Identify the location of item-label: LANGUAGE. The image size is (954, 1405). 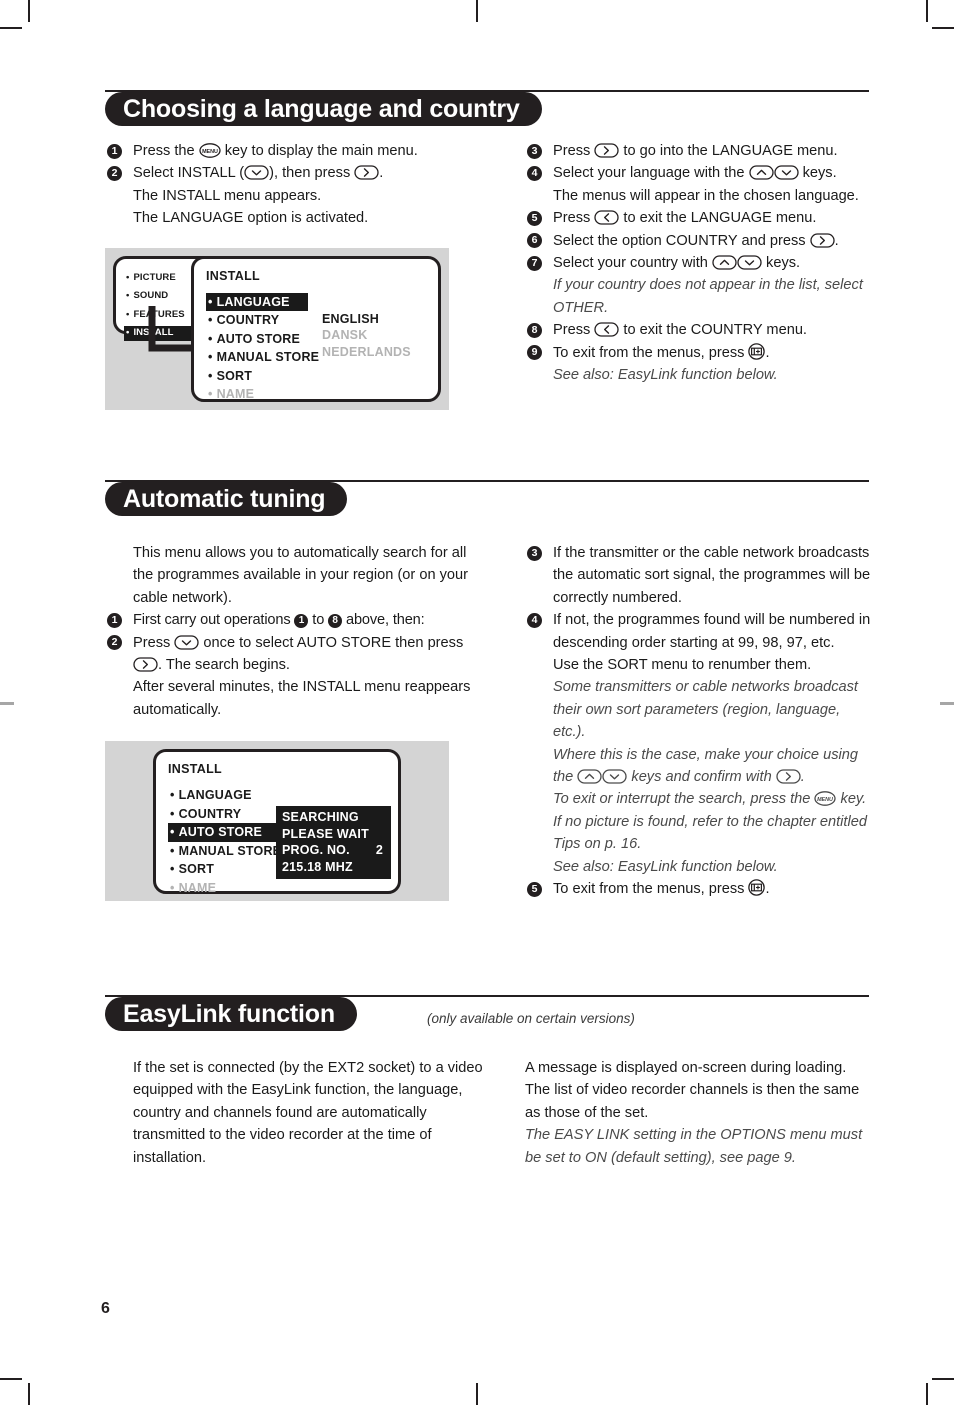
(253, 301).